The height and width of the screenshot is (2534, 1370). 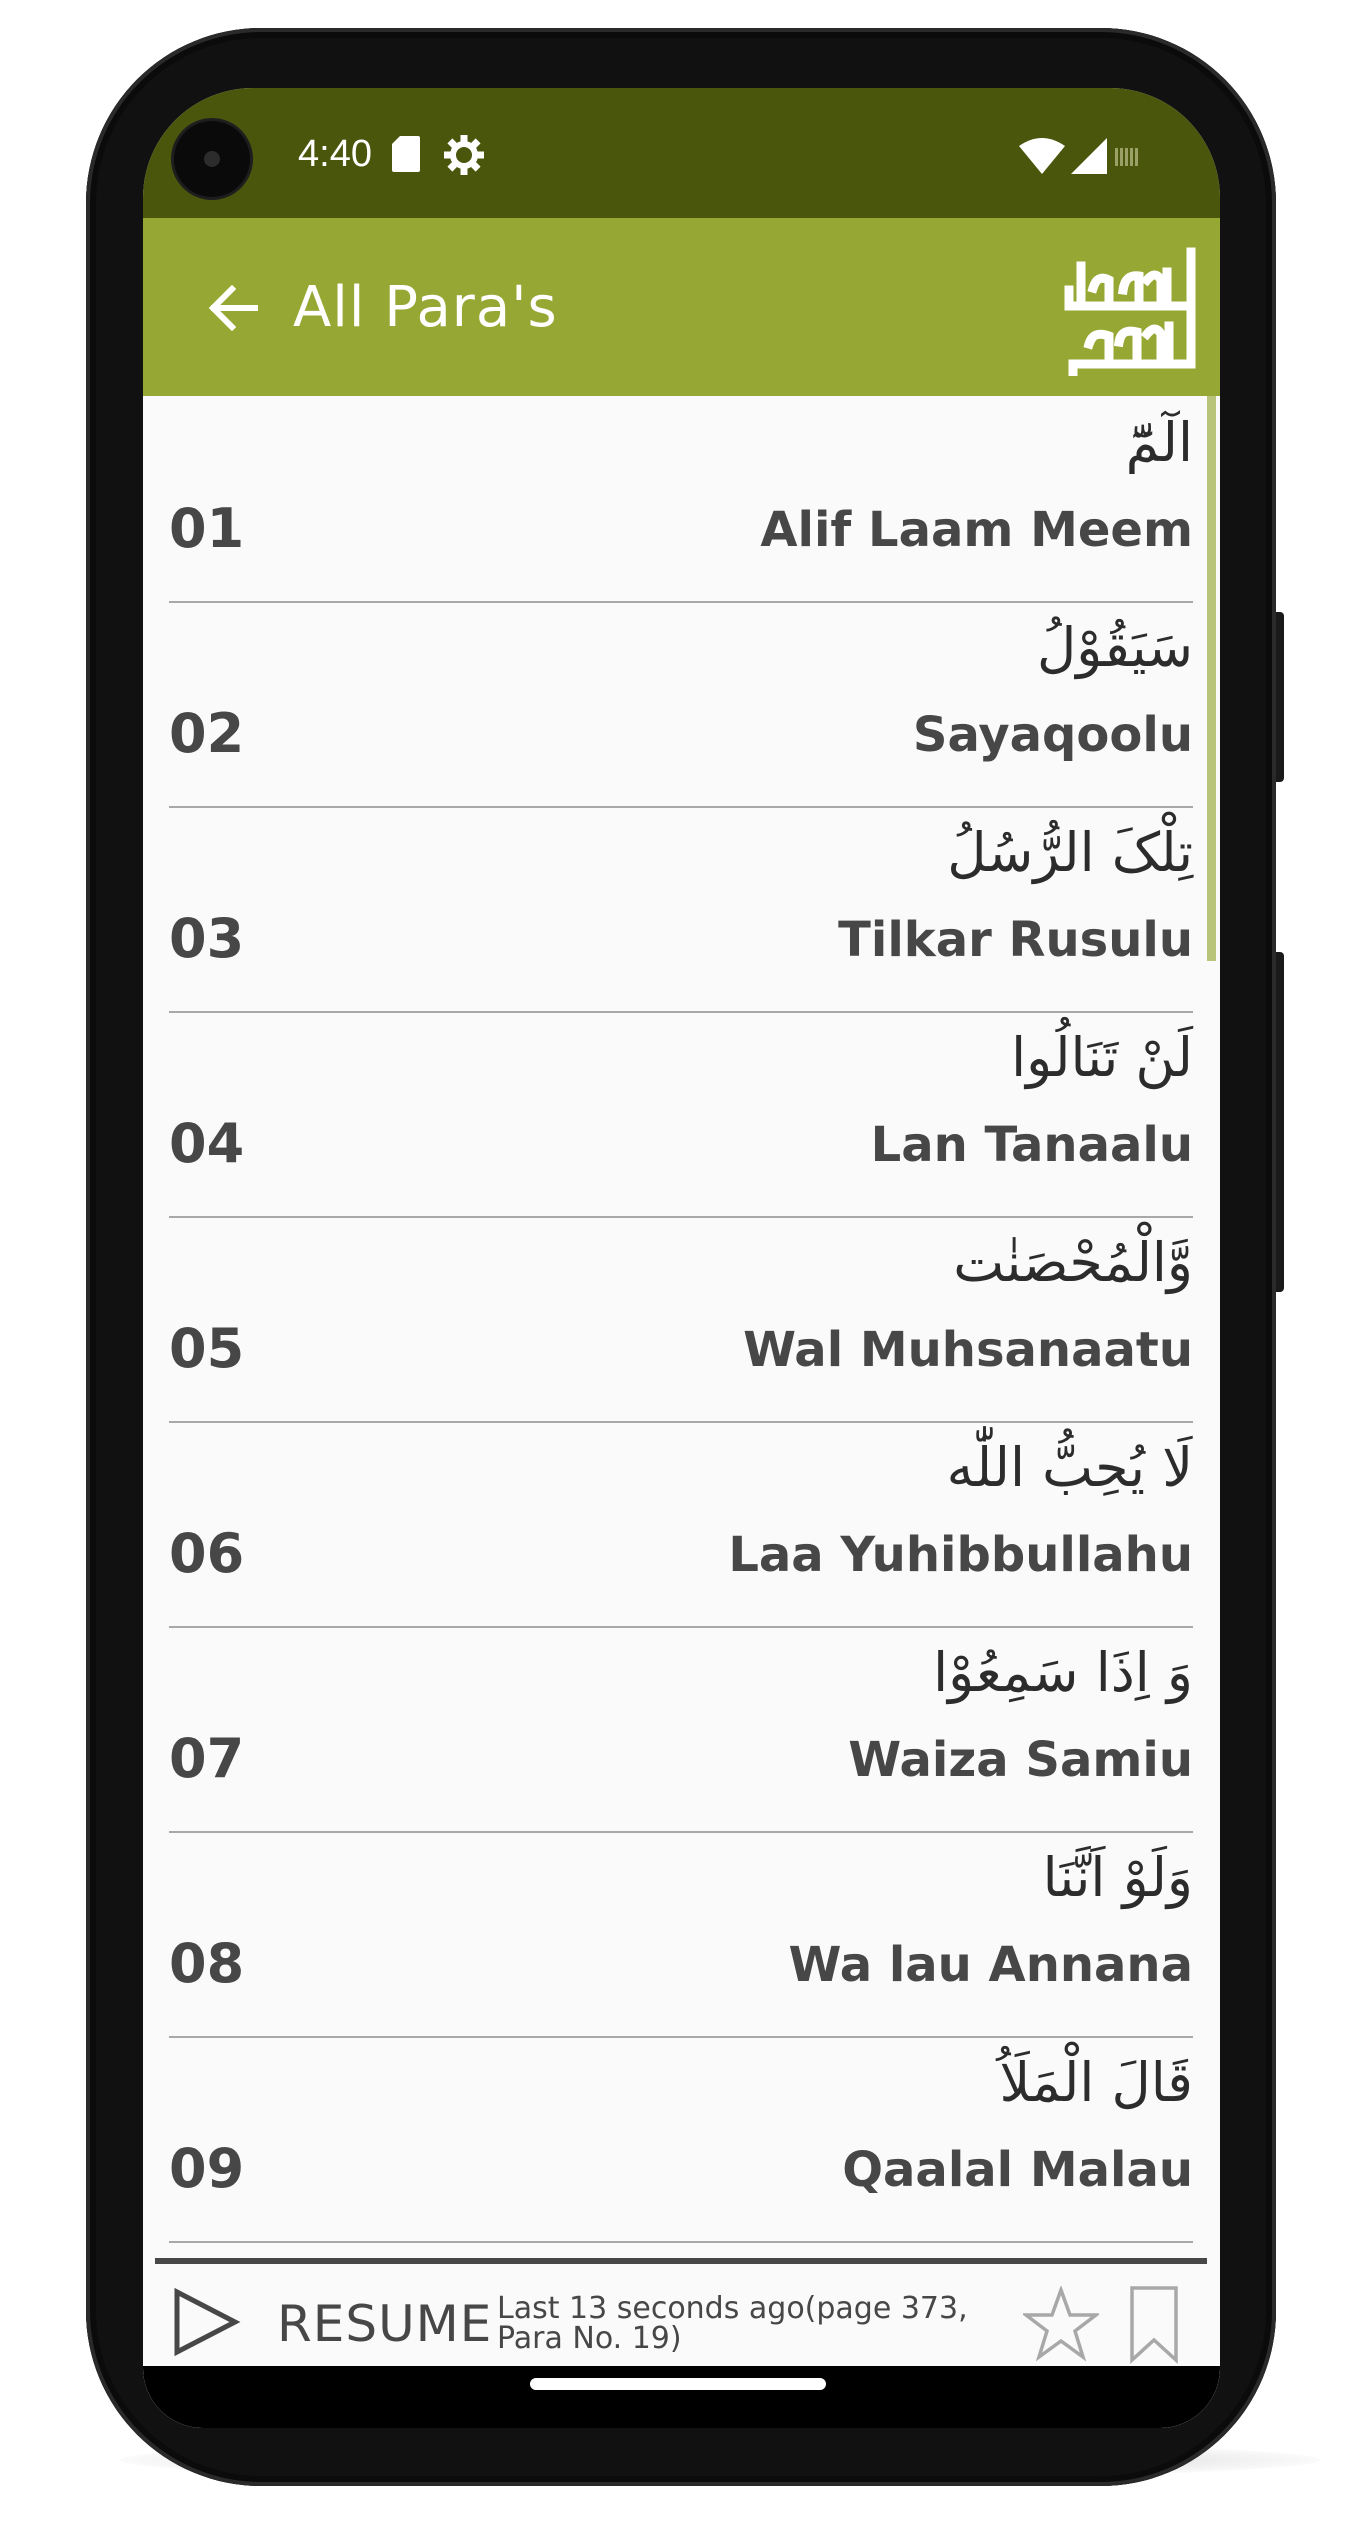 I want to click on resume-info-line1: Last 13 seconds ago(page 373,, so click(x=732, y=2308).